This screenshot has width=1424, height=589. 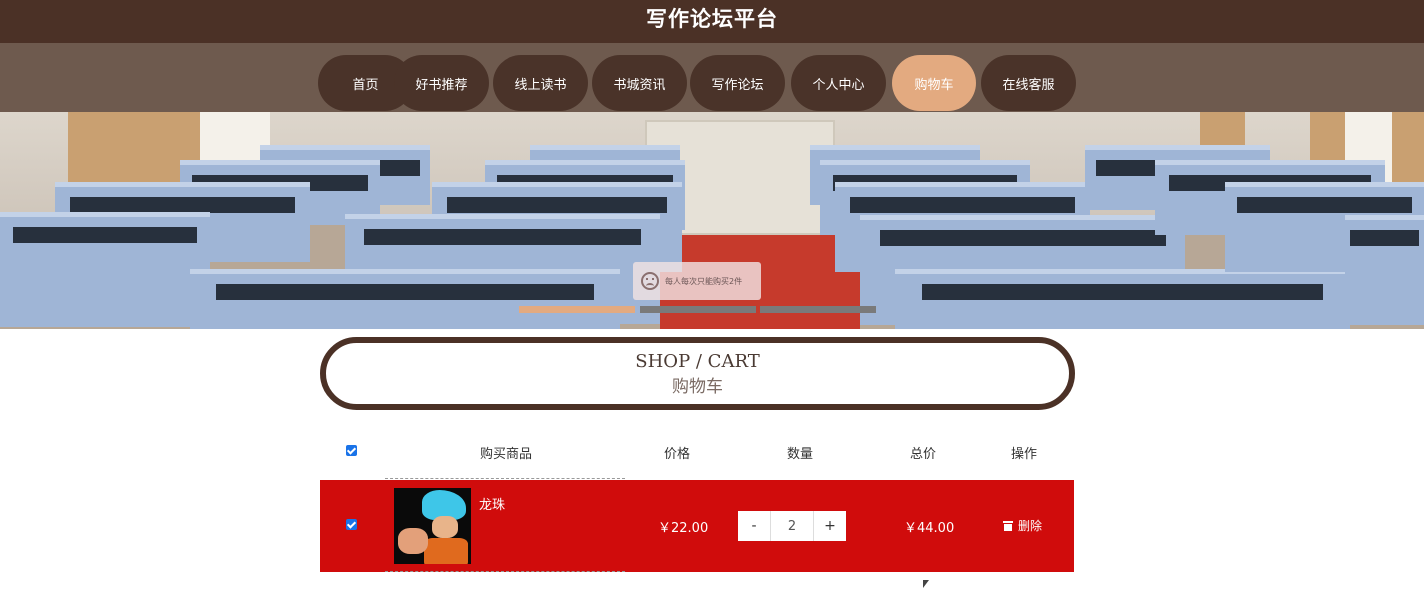 I want to click on section-heading: SHOP / CART 购物车, so click(x=697, y=373).